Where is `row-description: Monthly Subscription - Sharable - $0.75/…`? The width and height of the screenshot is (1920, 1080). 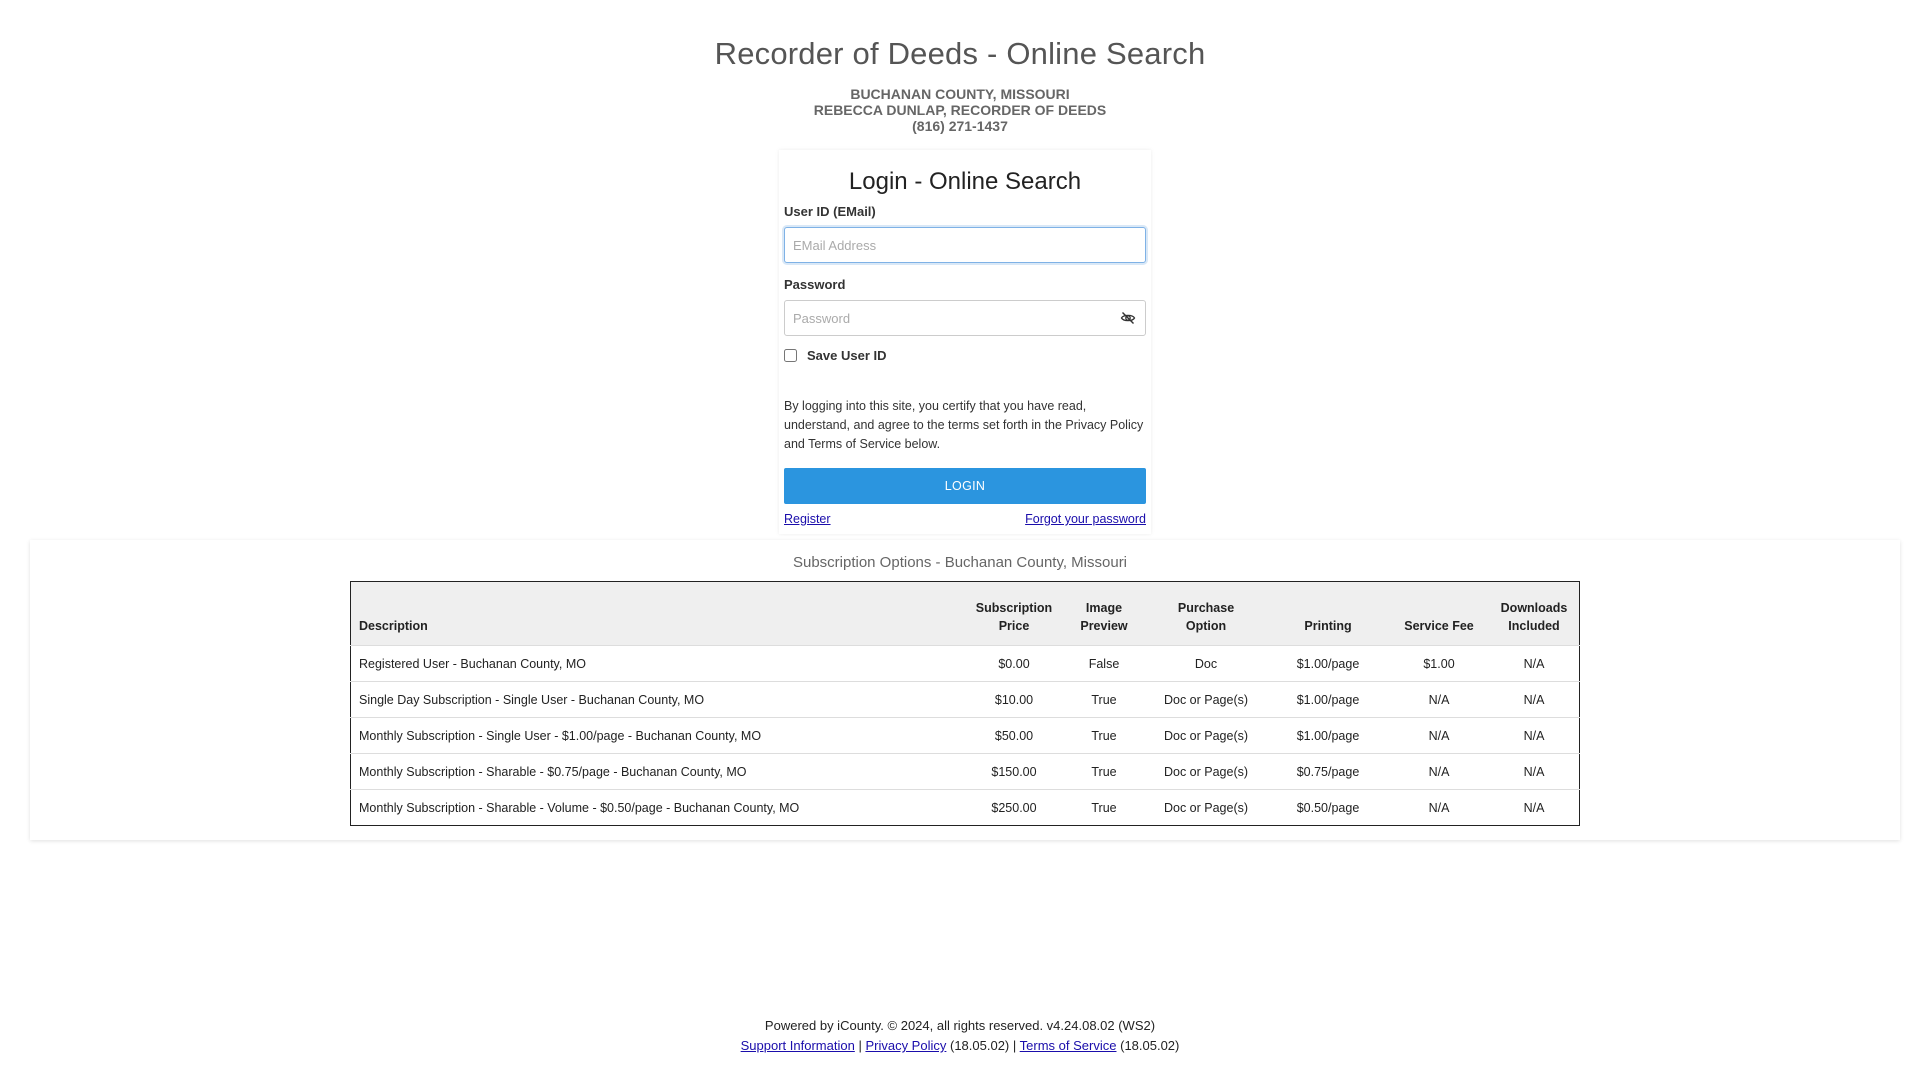 row-description: Monthly Subscription - Sharable - $0.75/… is located at coordinates (657, 771).